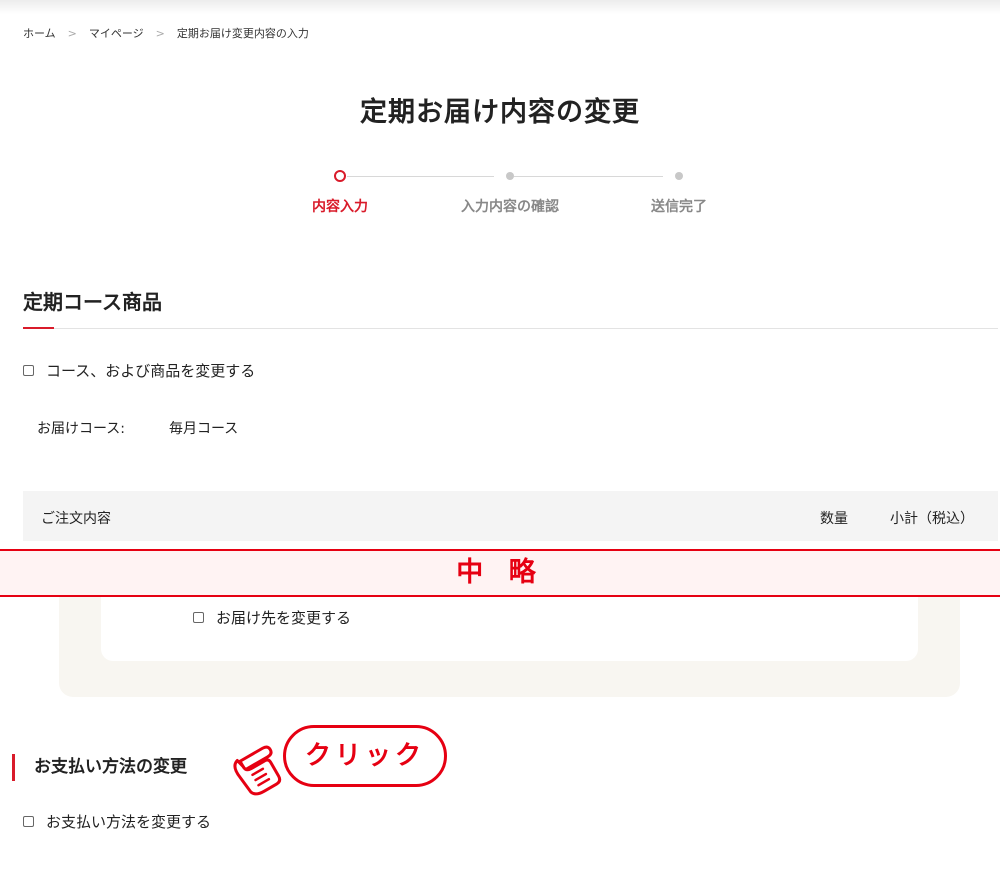 This screenshot has width=1000, height=885. Describe the element at coordinates (500, 7) in the screenshot. I see `header-shadow` at that location.